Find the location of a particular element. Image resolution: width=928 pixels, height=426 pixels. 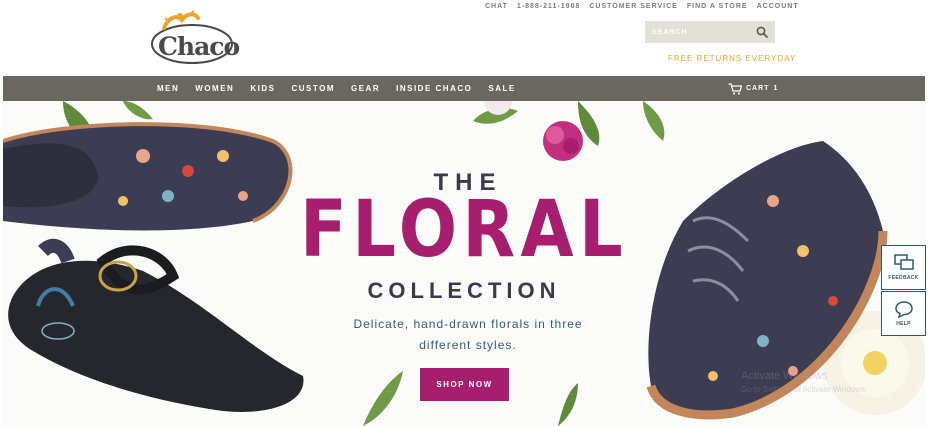

cart-count: 1 is located at coordinates (776, 88).